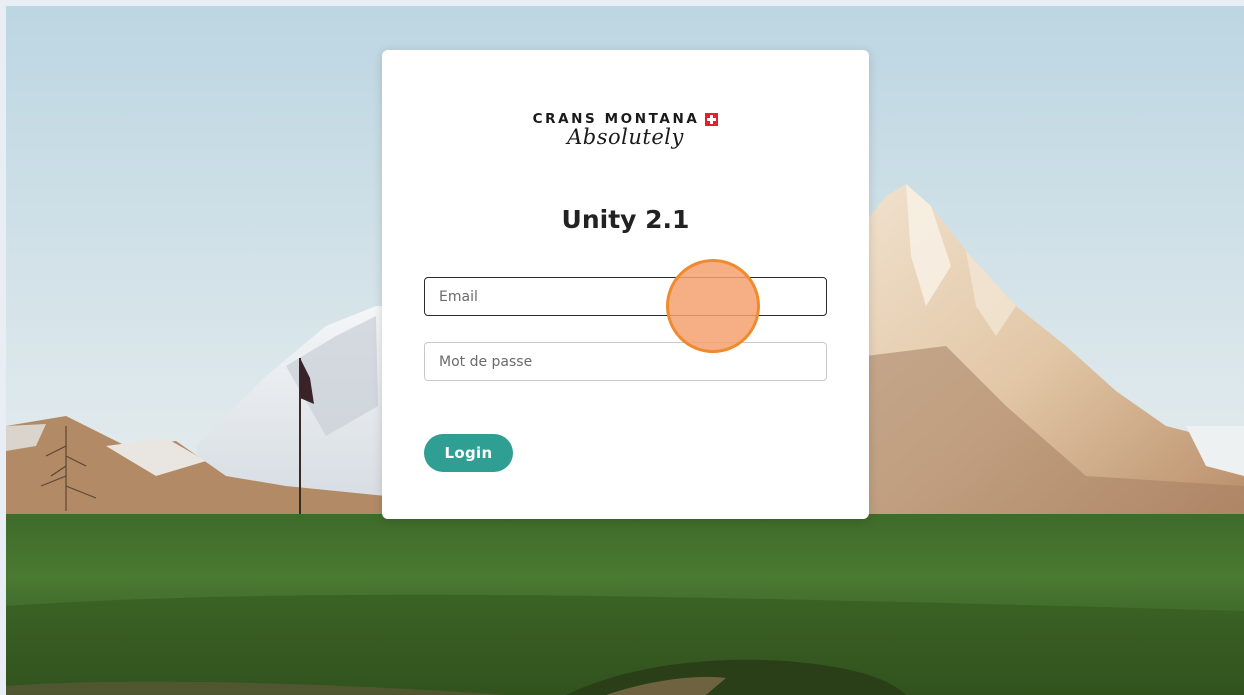 The height and width of the screenshot is (695, 1244). What do you see at coordinates (713, 306) in the screenshot?
I see `click-indicator` at bounding box center [713, 306].